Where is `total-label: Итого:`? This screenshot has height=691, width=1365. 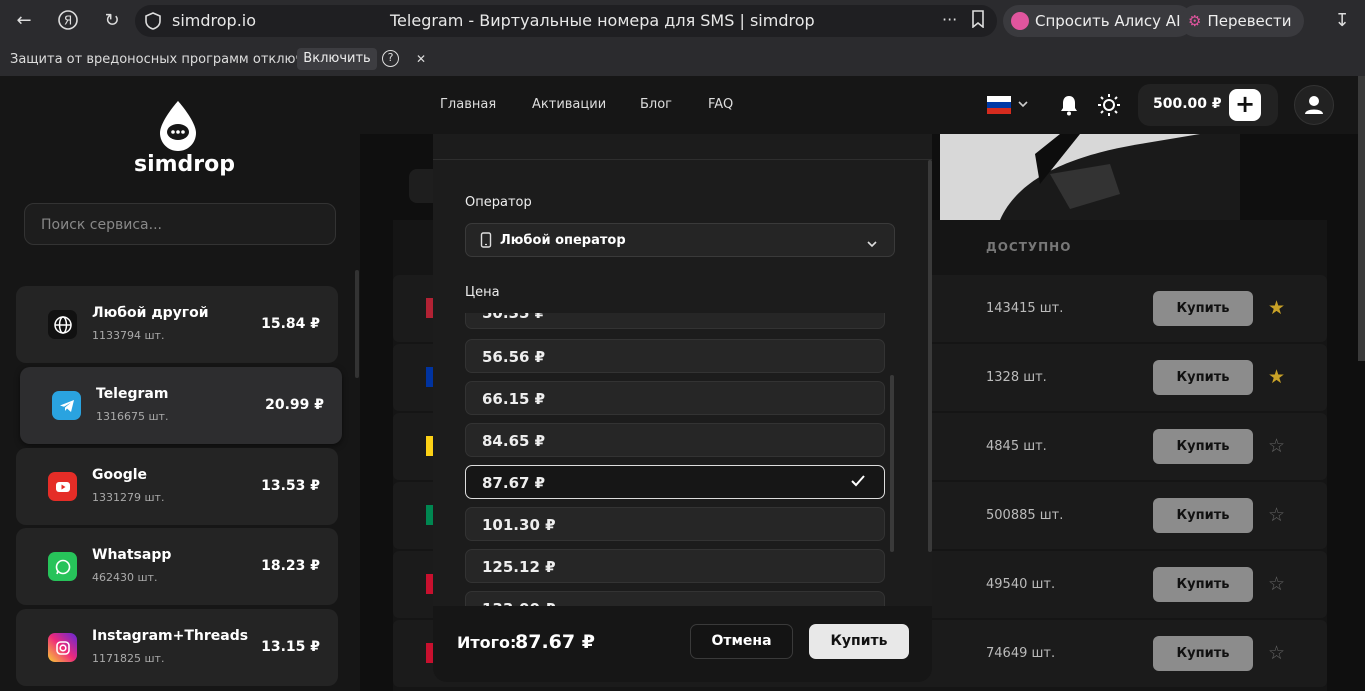
total-label: Итого: is located at coordinates (487, 642).